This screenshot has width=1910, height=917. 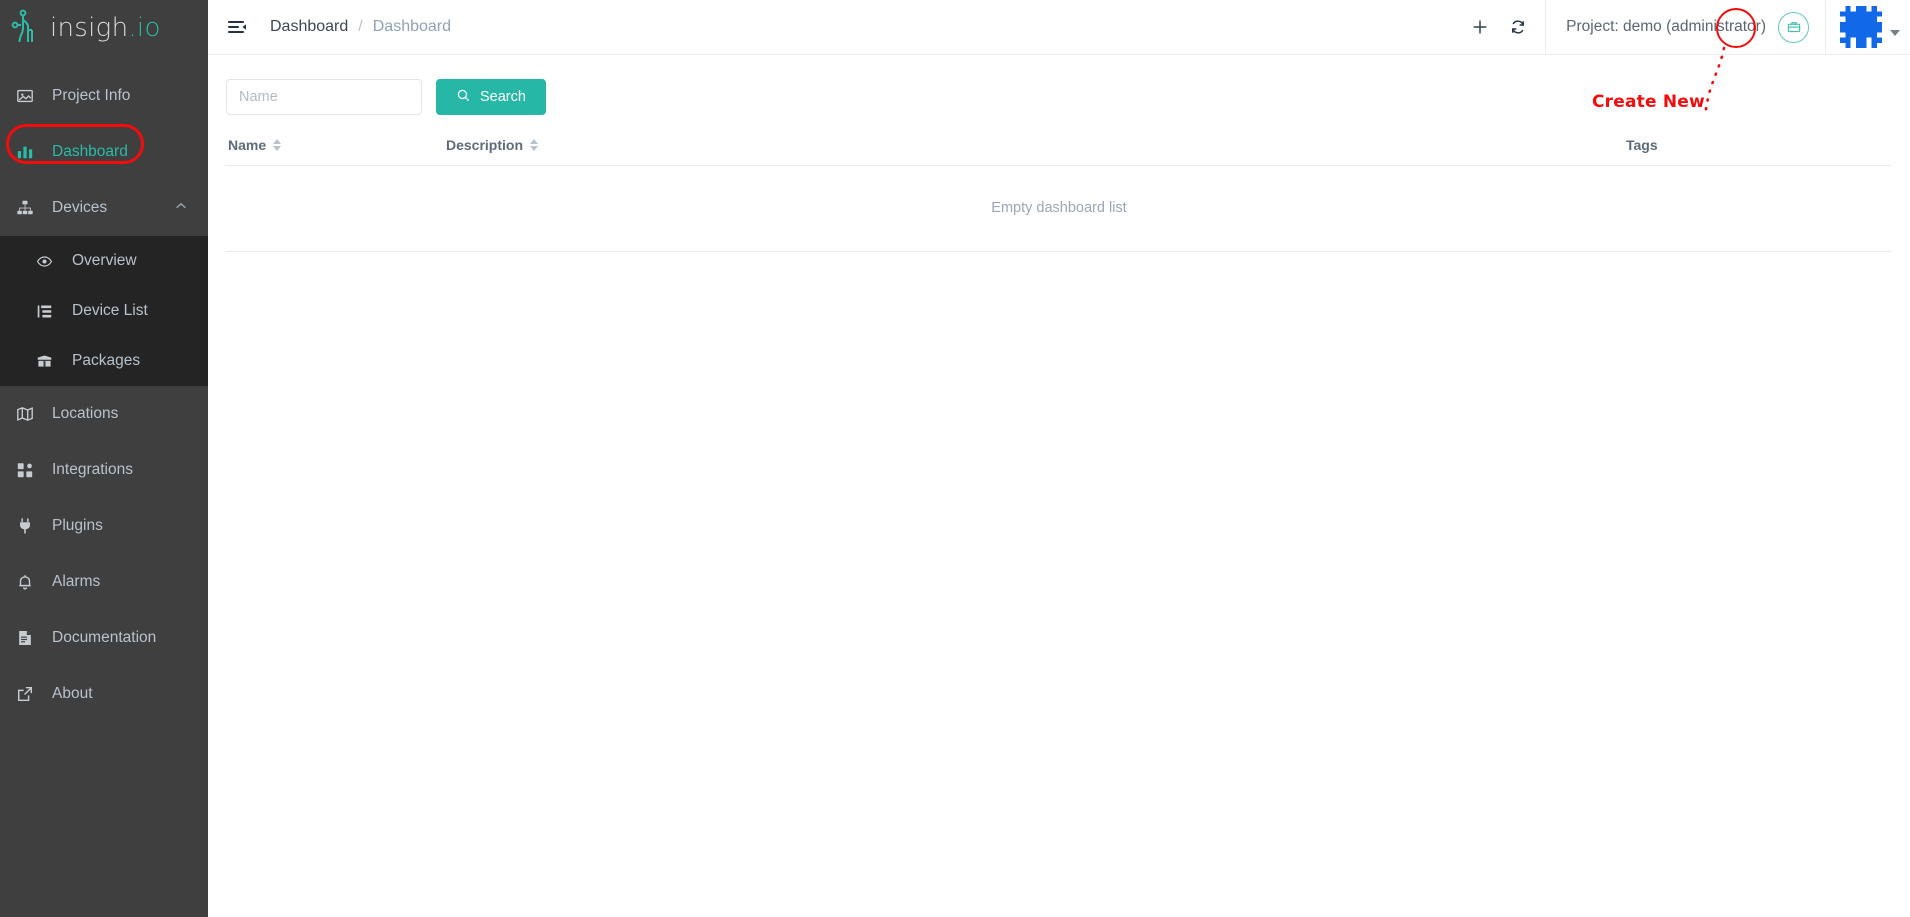 I want to click on search-row: Search, so click(x=1059, y=97).